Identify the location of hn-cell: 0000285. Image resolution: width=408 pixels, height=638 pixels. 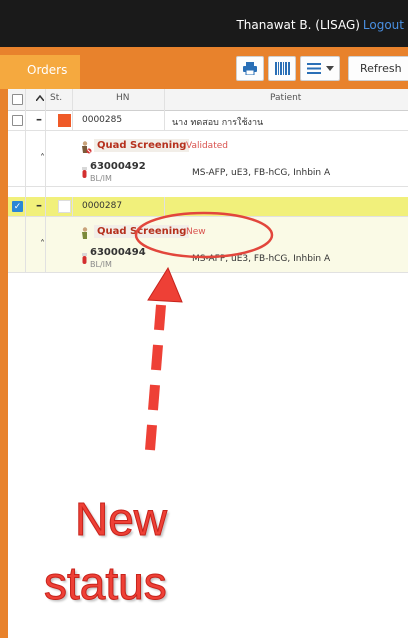
(102, 120).